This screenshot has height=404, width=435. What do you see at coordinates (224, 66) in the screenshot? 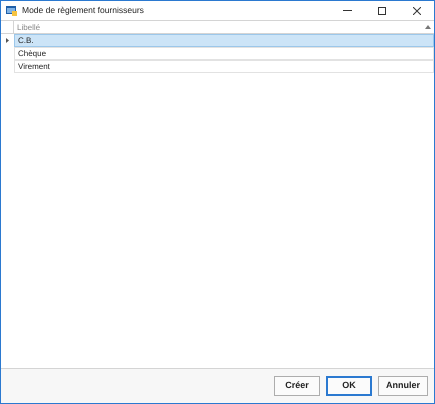
I see `table-cell: Virement` at bounding box center [224, 66].